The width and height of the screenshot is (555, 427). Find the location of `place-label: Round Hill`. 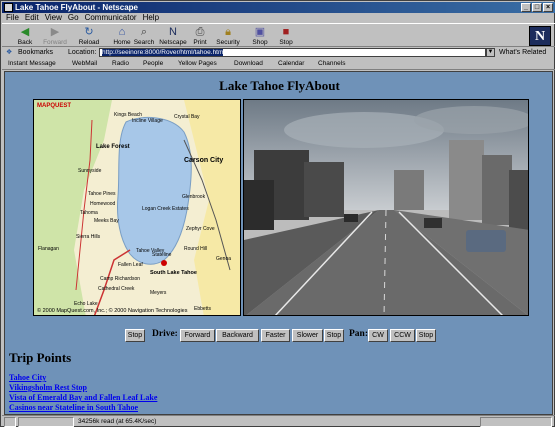

place-label: Round Hill is located at coordinates (195, 249).